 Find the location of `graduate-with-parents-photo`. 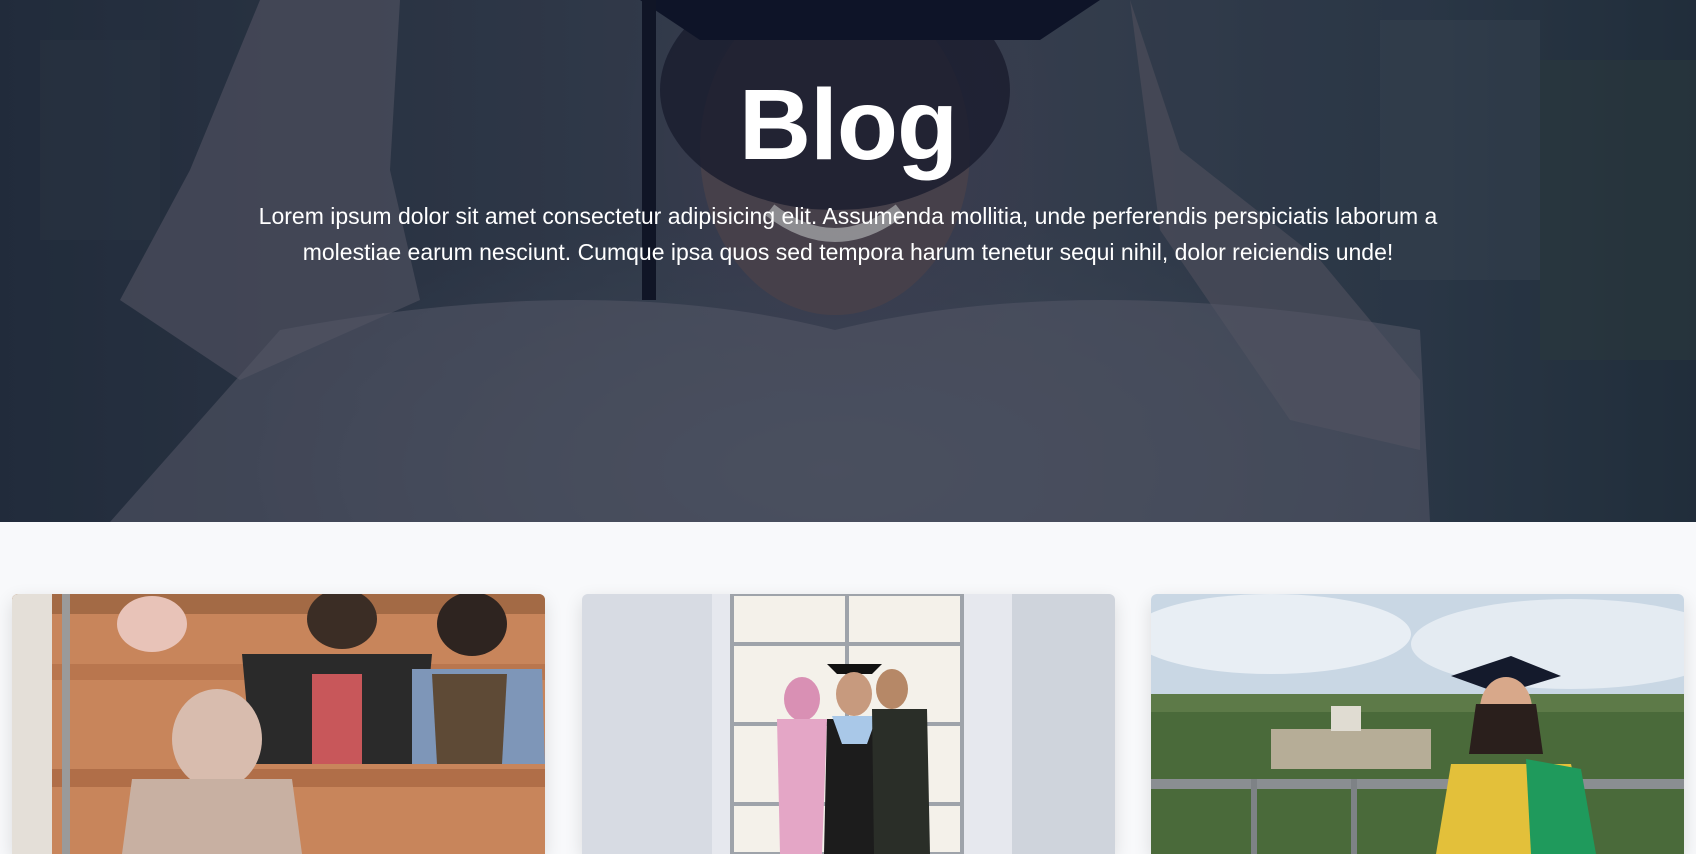

graduate-with-parents-photo is located at coordinates (848, 724).